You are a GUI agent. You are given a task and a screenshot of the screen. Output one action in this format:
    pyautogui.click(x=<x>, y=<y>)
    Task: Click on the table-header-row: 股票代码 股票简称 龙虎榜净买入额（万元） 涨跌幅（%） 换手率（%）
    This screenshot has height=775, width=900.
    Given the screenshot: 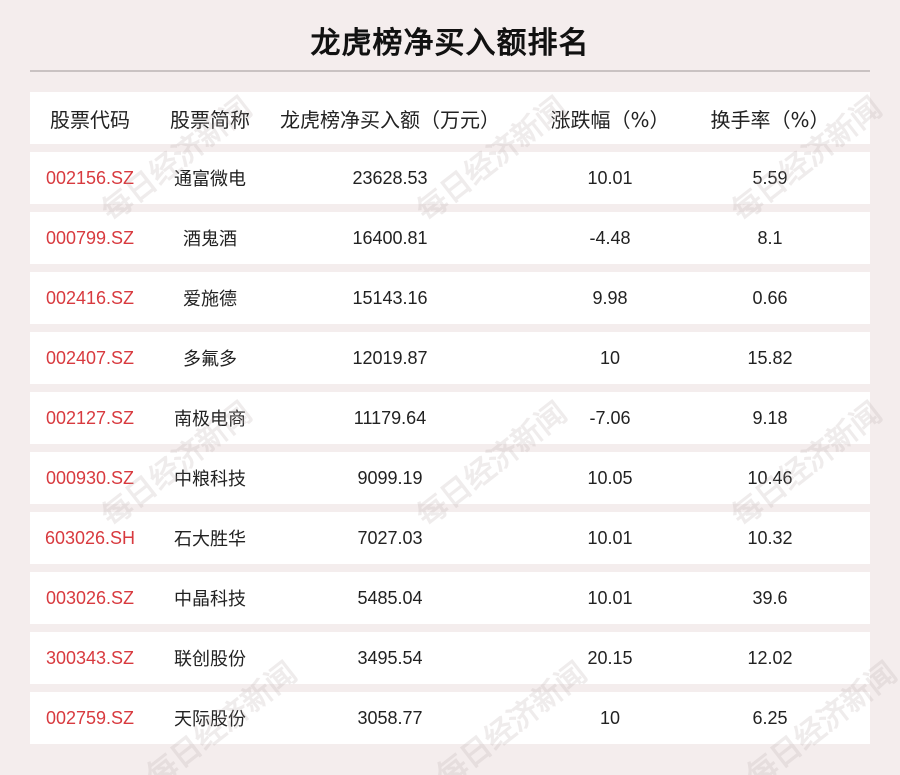 What is the action you would take?
    pyautogui.click(x=450, y=118)
    